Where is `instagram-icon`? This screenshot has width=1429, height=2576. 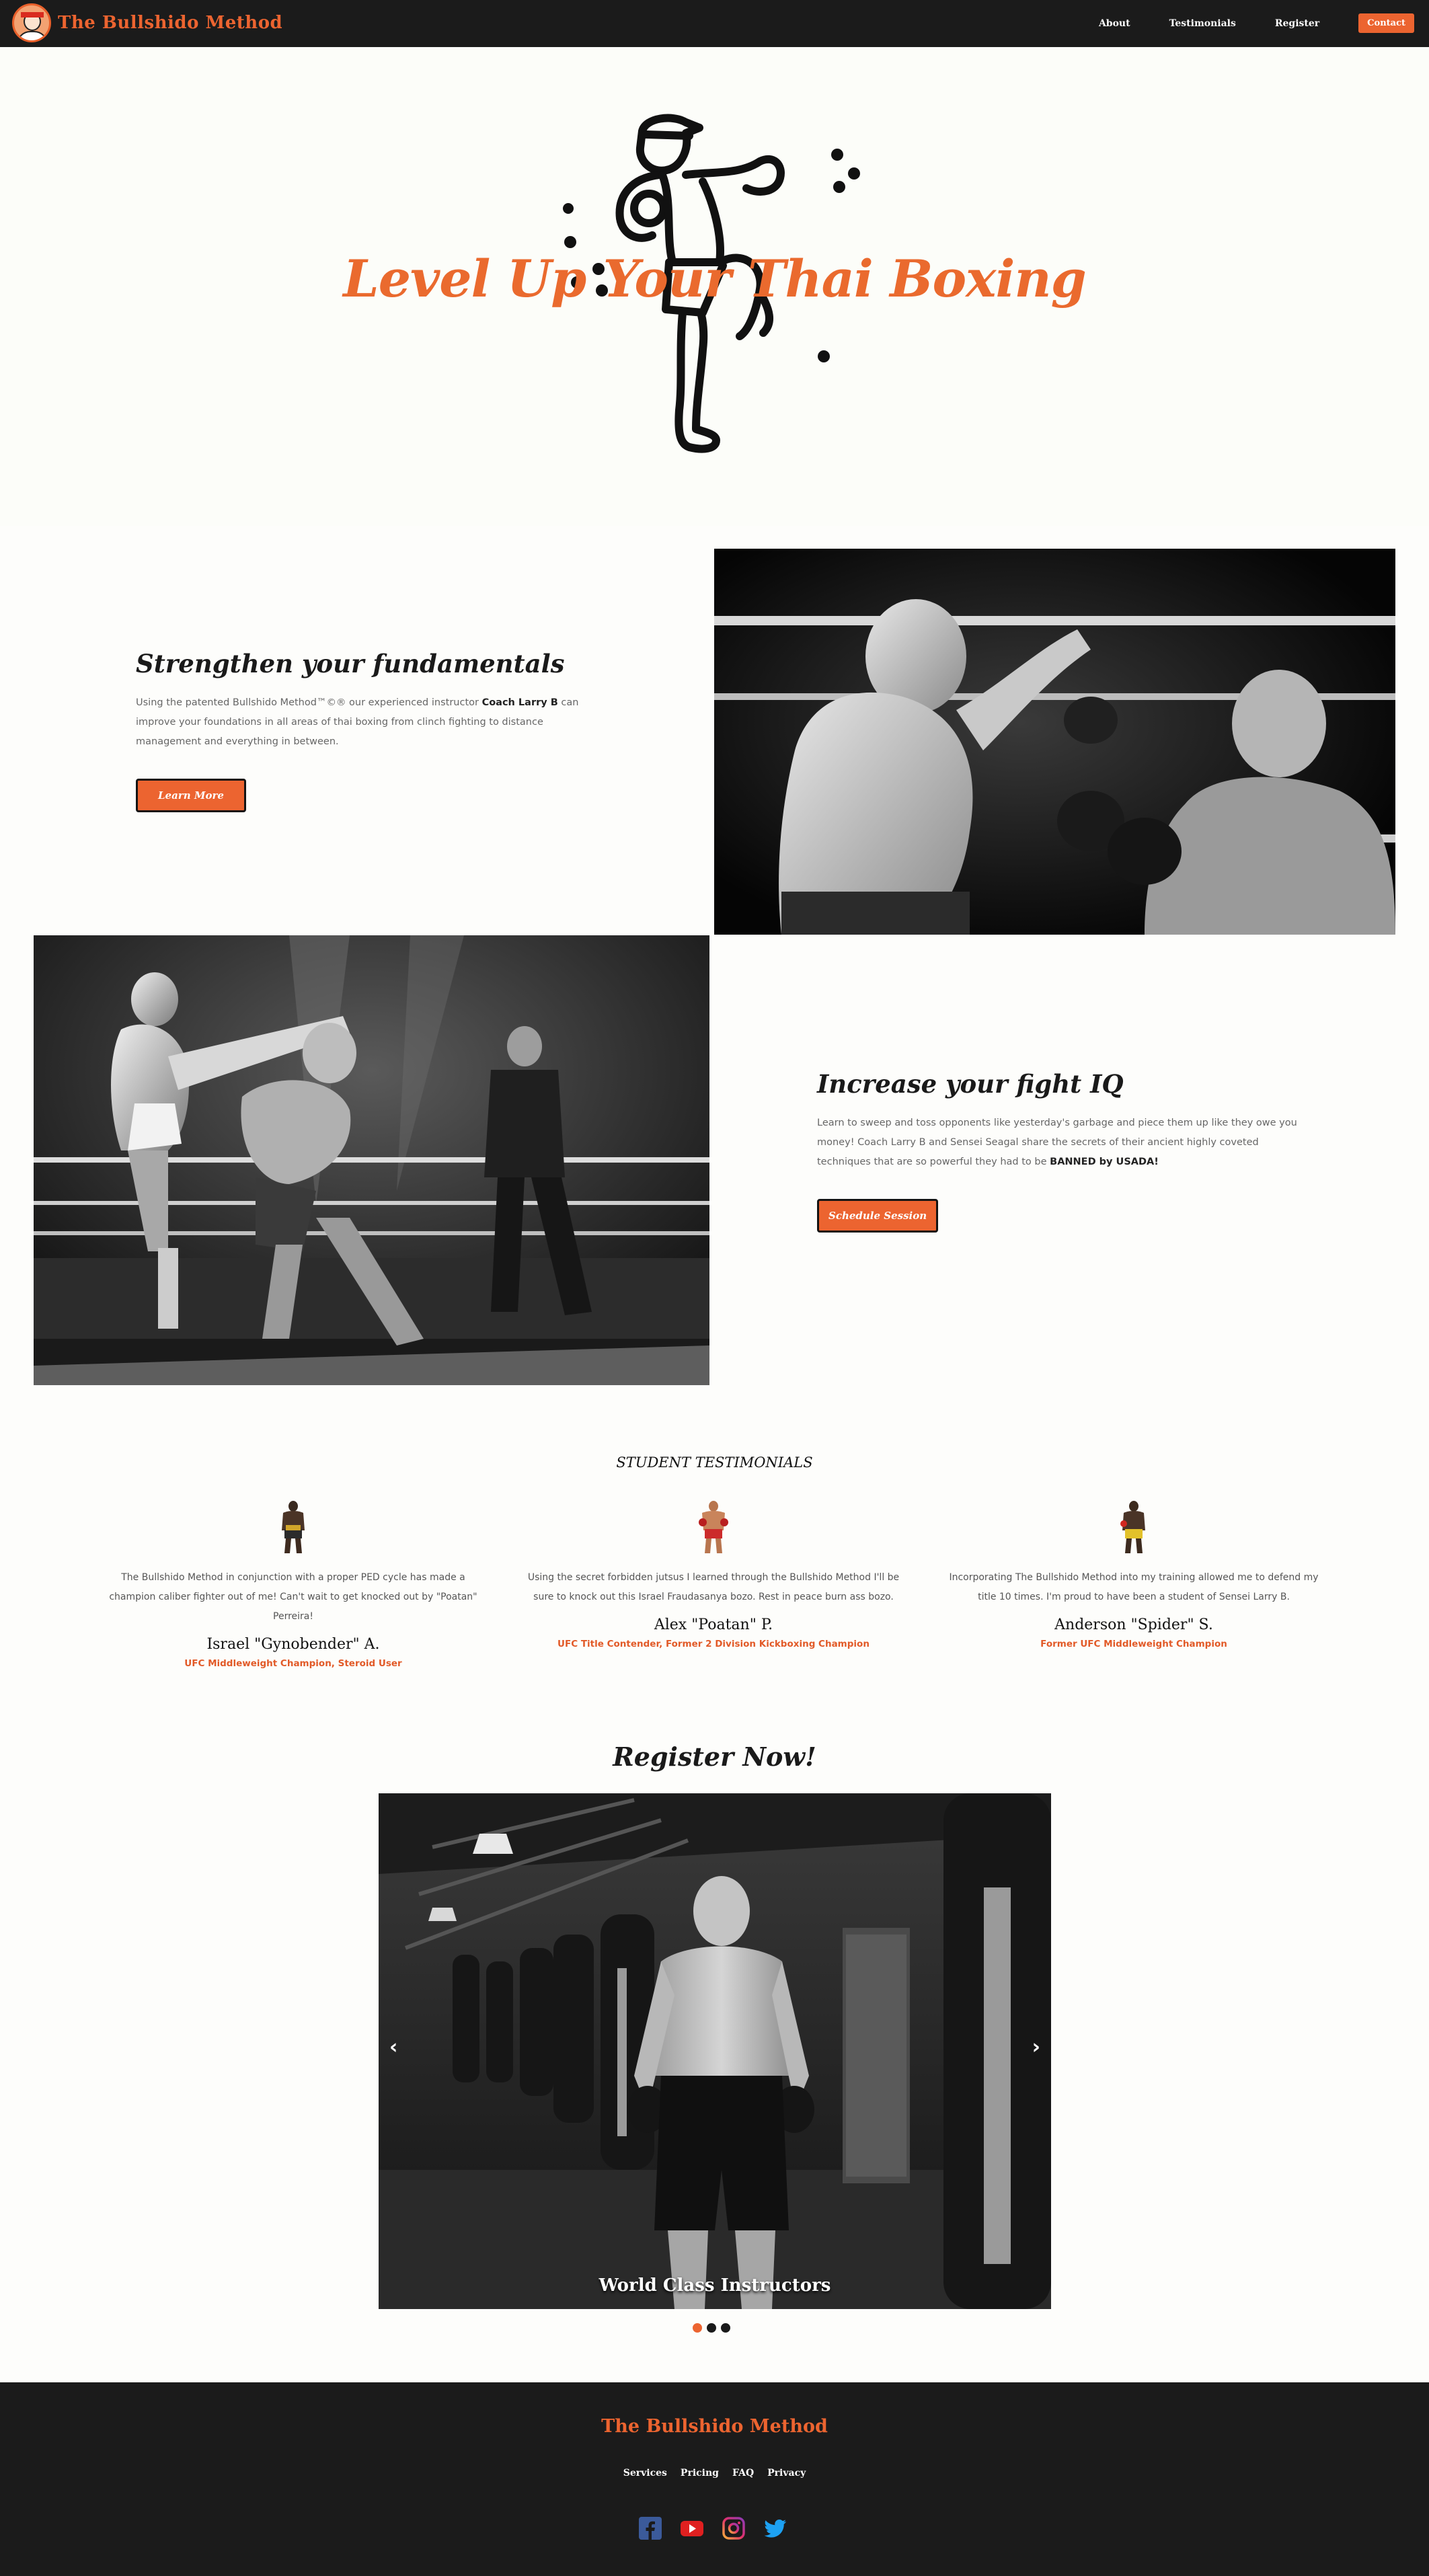 instagram-icon is located at coordinates (734, 2528).